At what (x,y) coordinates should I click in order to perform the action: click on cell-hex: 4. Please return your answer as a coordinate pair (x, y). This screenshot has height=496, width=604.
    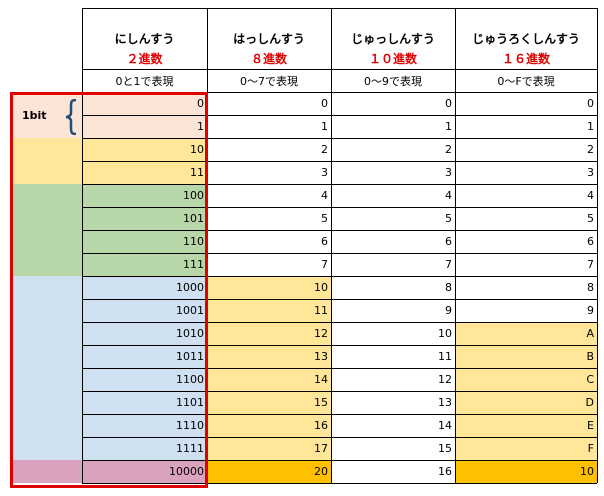
    Looking at the image, I should click on (526, 195).